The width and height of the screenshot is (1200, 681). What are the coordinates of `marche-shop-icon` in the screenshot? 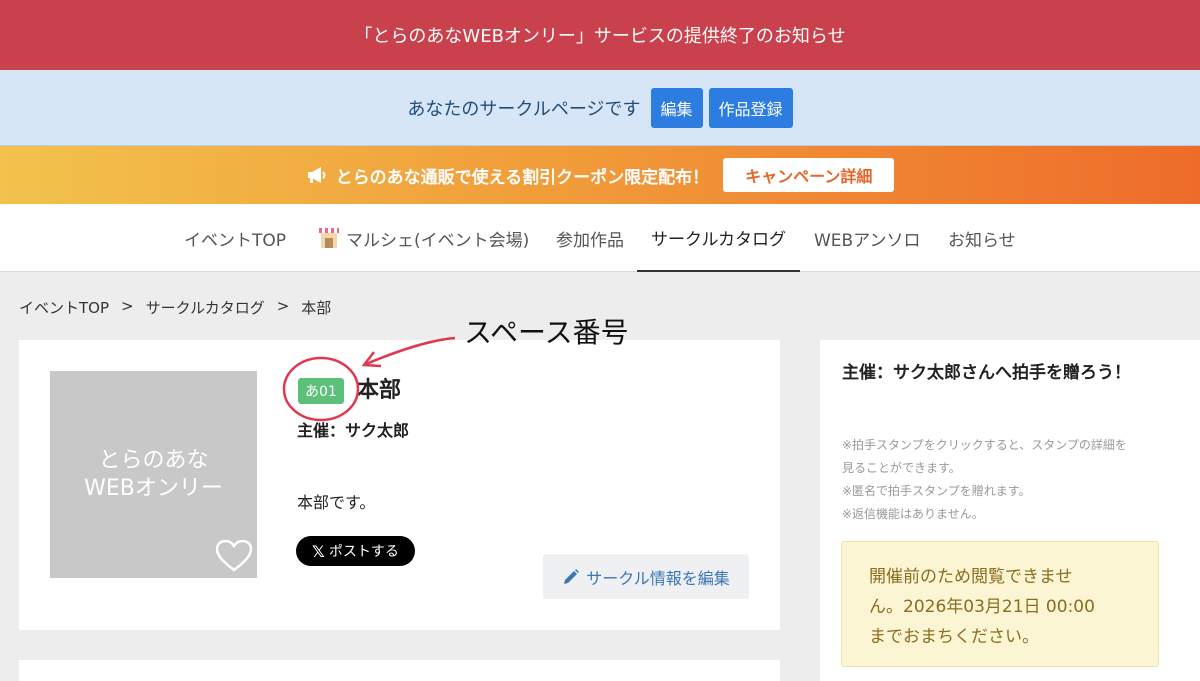 It's located at (329, 238).